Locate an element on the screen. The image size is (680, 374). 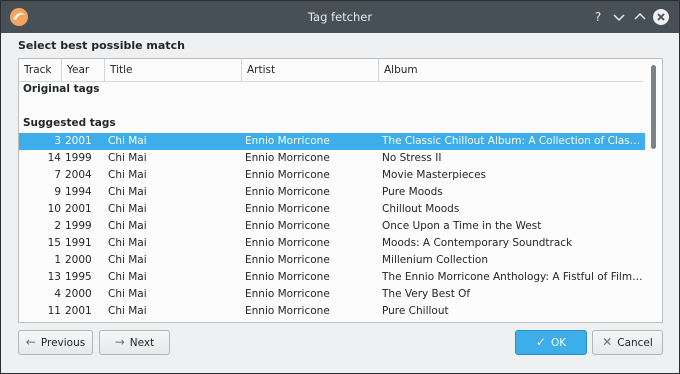
cell-track: 9 is located at coordinates (57, 192).